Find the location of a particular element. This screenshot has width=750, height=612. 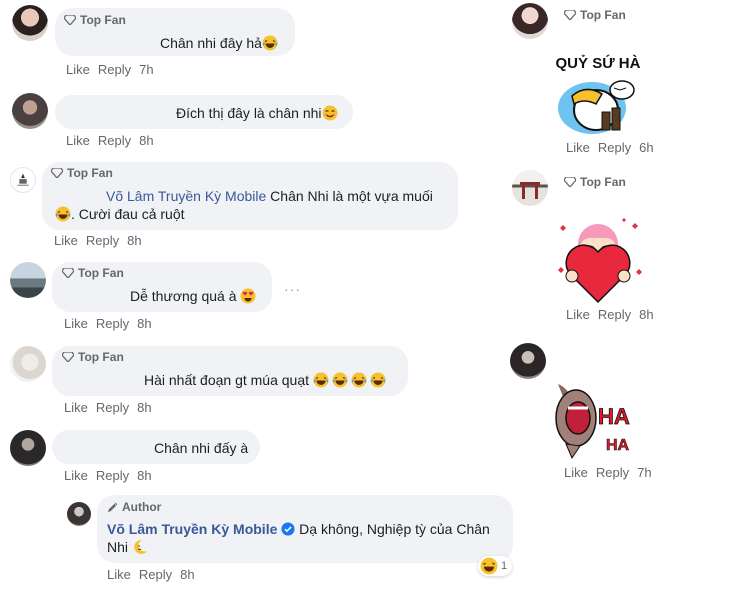

comment-text-content: Chân nhi đấy à is located at coordinates (201, 448).